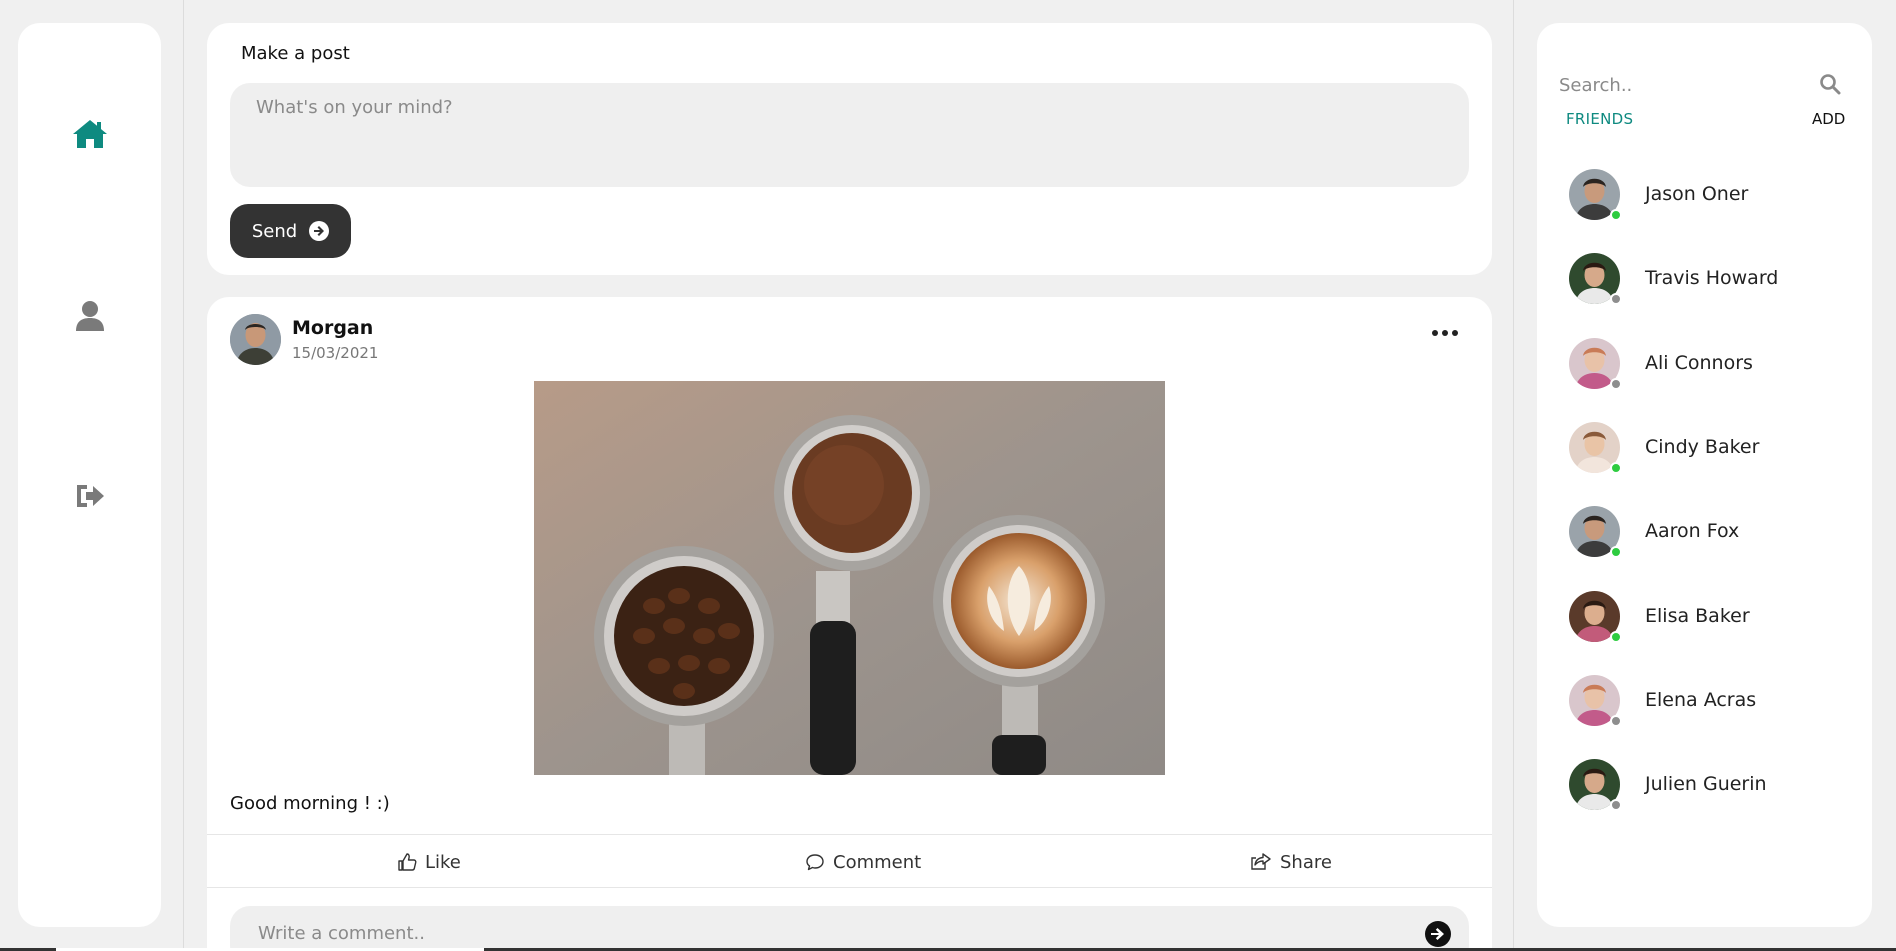 Image resolution: width=1896 pixels, height=951 pixels. Describe the element at coordinates (820, 928) in the screenshot. I see `comment-input` at that location.